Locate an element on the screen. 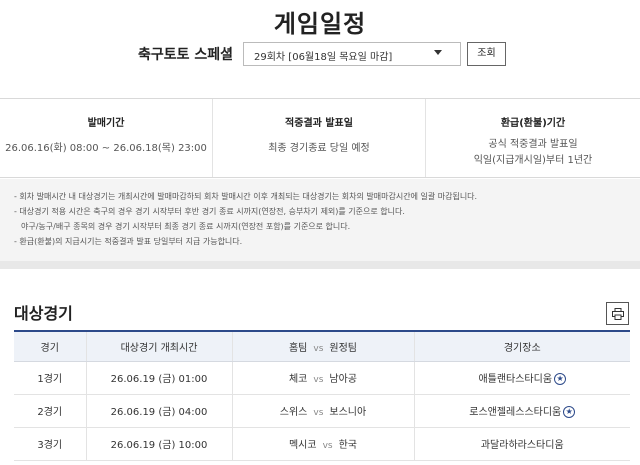 This screenshot has height=465, width=640. result-date-column: 적중결과 발표일 최종 경기종료 당일 예정 is located at coordinates (318, 138).